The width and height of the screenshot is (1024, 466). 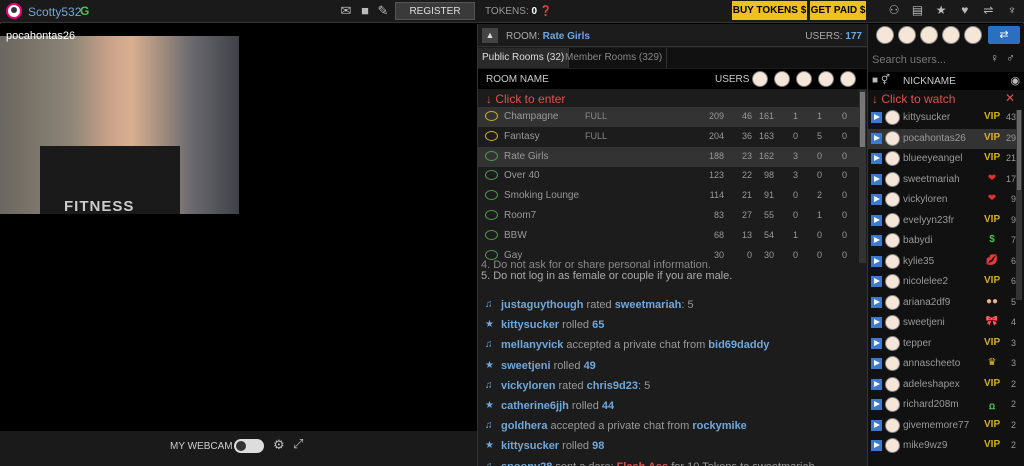 I want to click on user-row: evelyyn23fr VIP 9, so click(x=944, y=221).